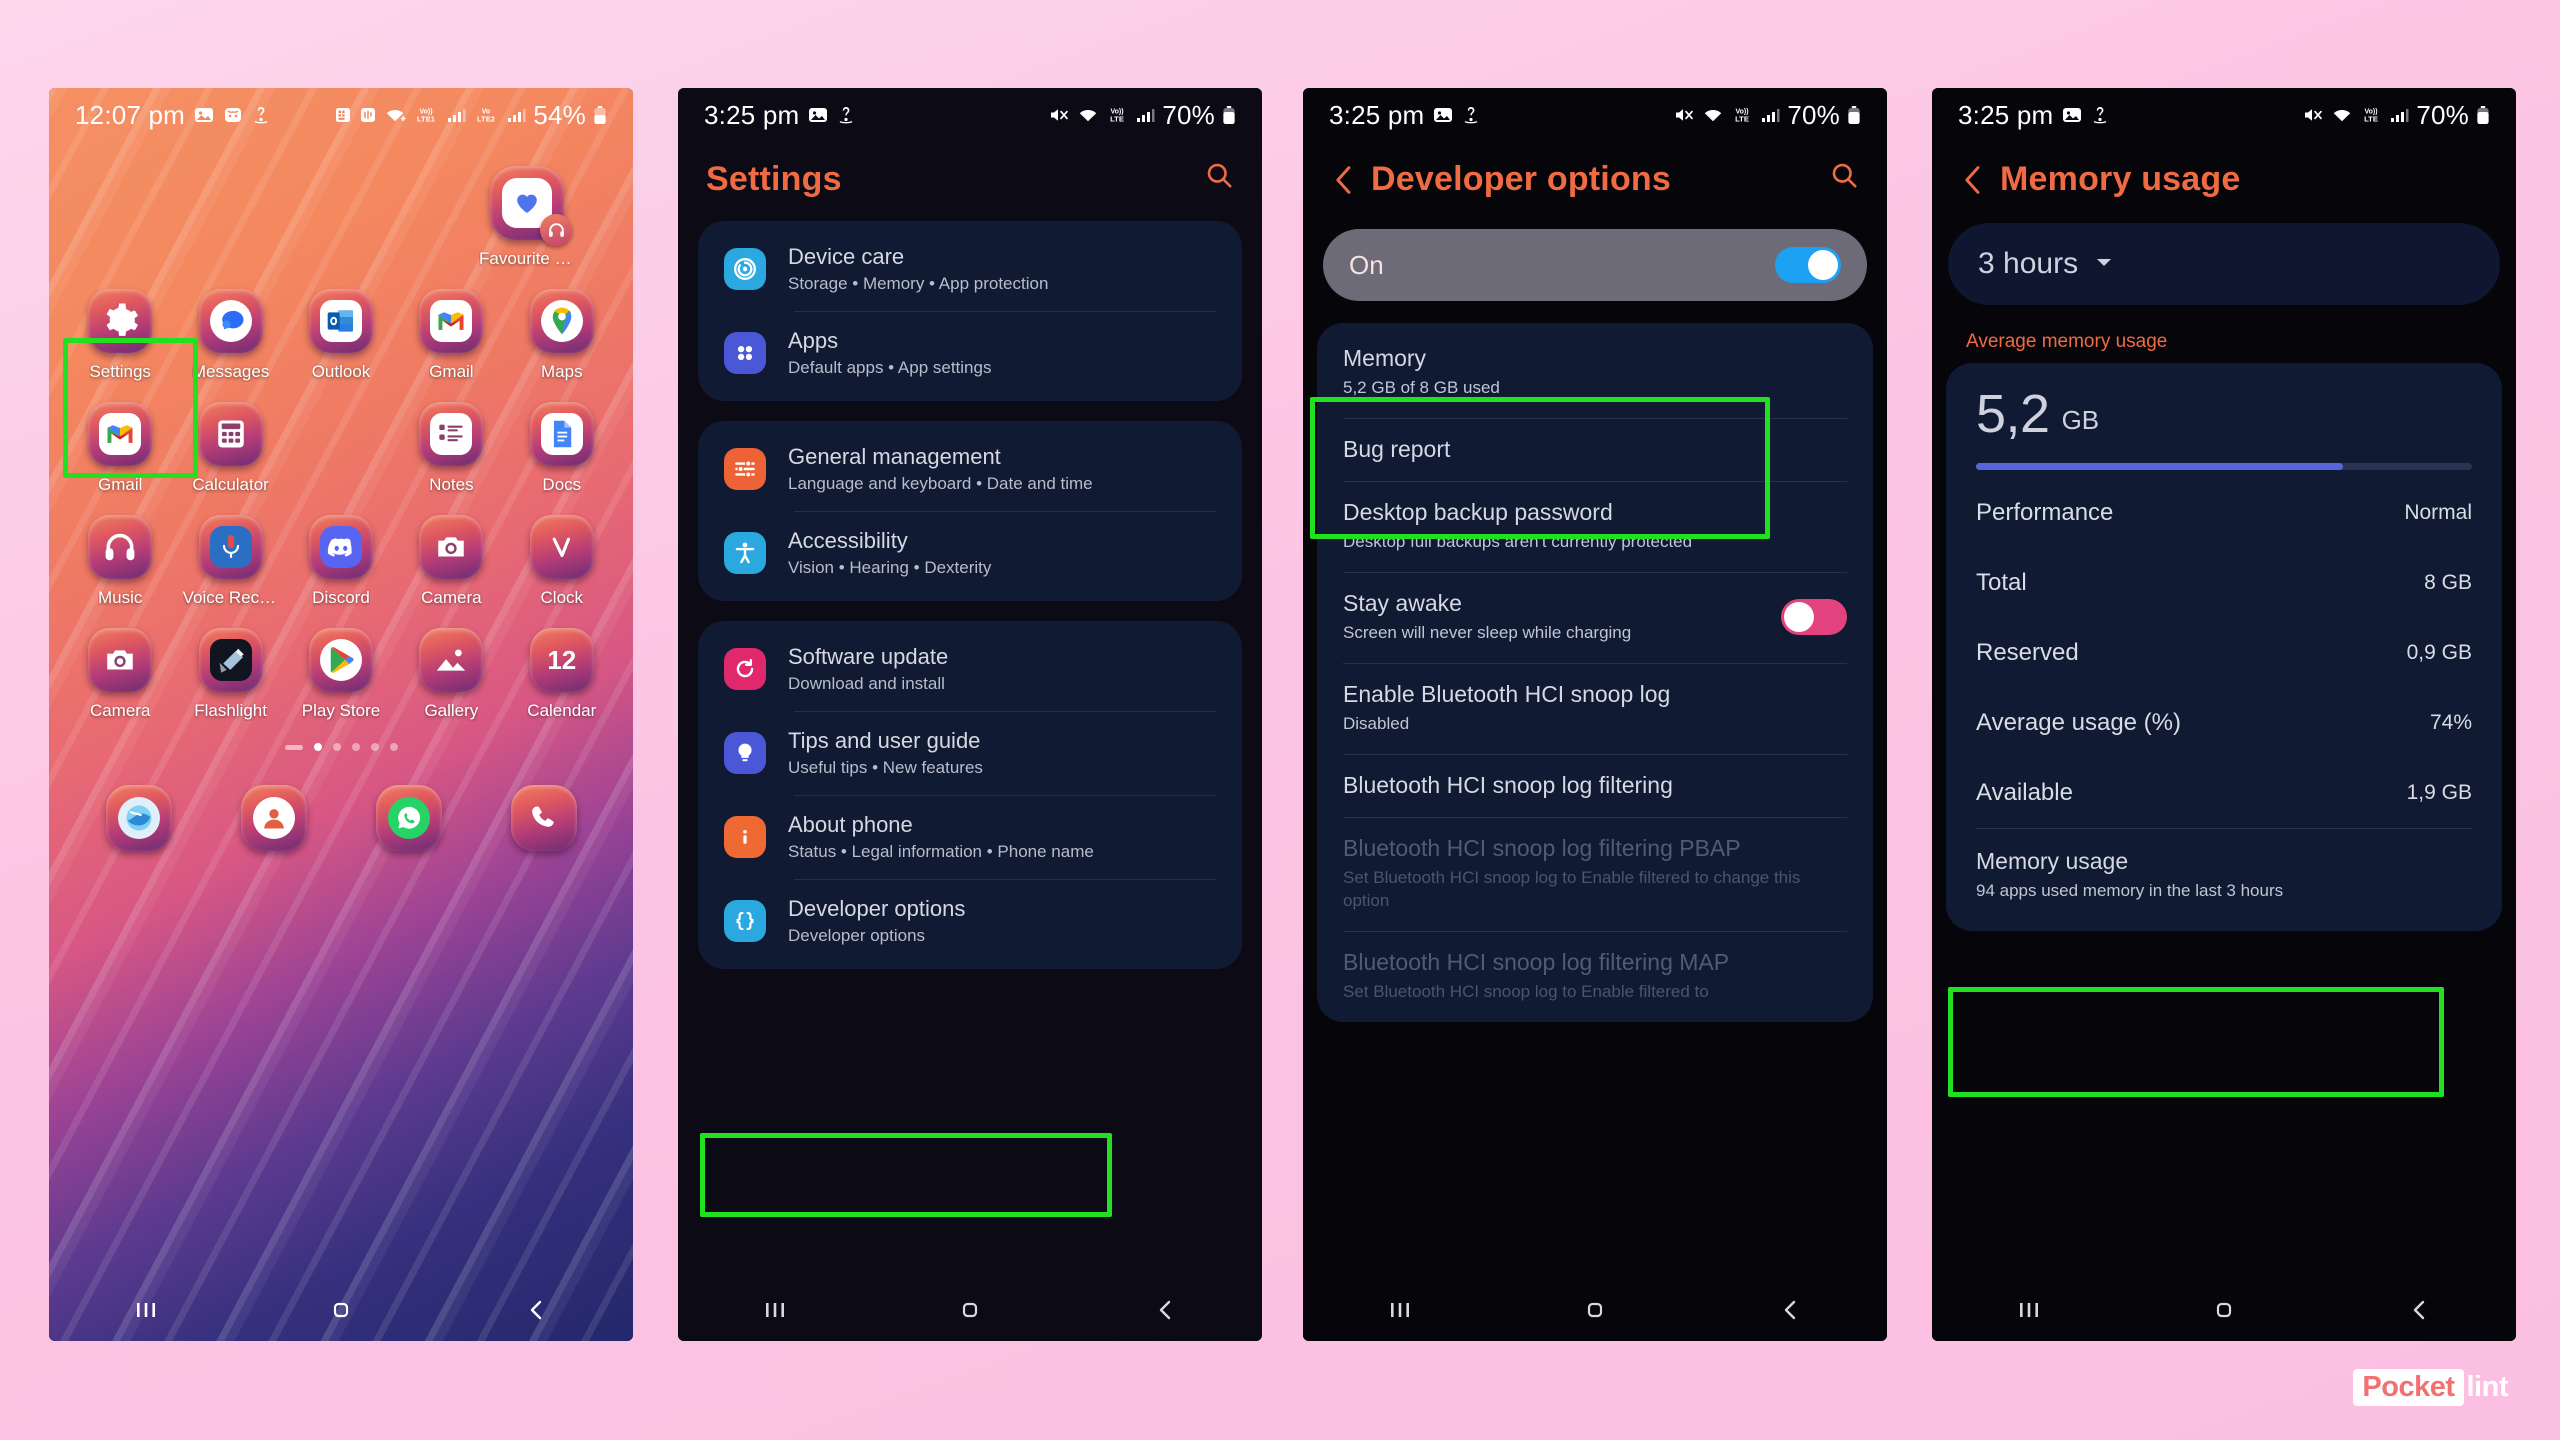  I want to click on dock-contacts, so click(273, 818).